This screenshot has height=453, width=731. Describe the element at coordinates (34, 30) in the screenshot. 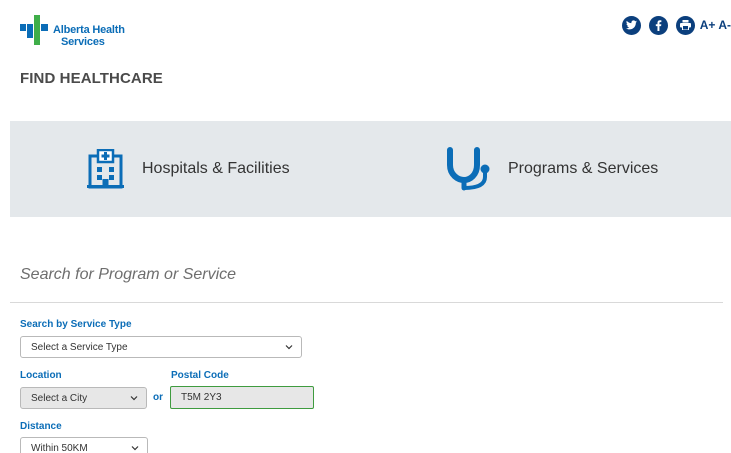

I see `ahs-logo-mark-icon` at that location.